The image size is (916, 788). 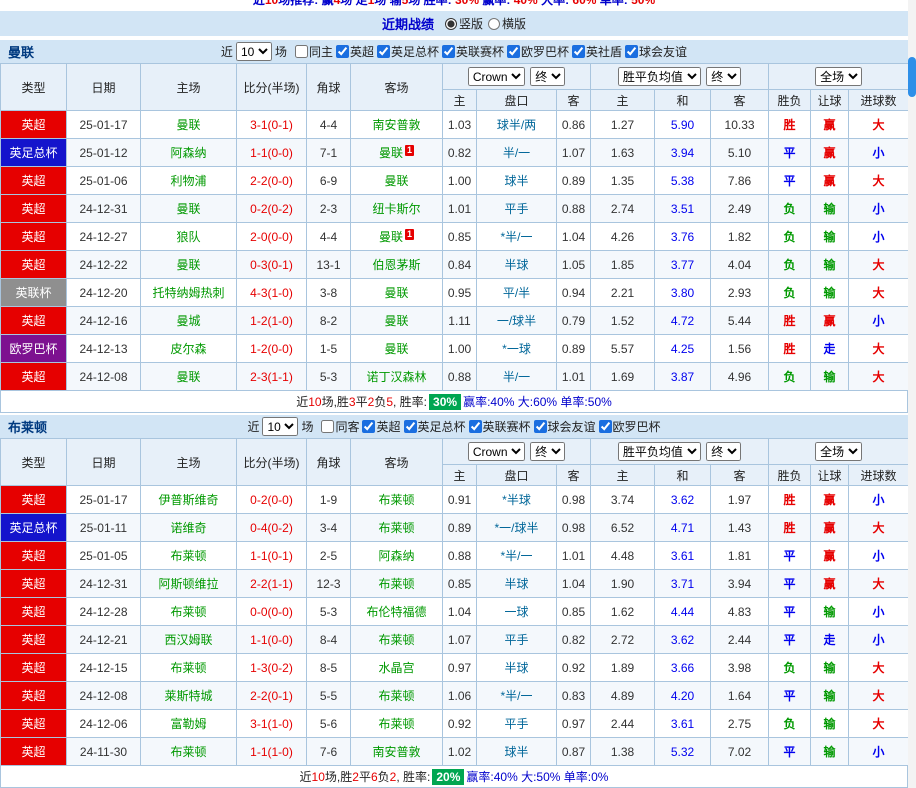 I want to click on team-link: 纽卡斯尔, so click(x=396, y=209).